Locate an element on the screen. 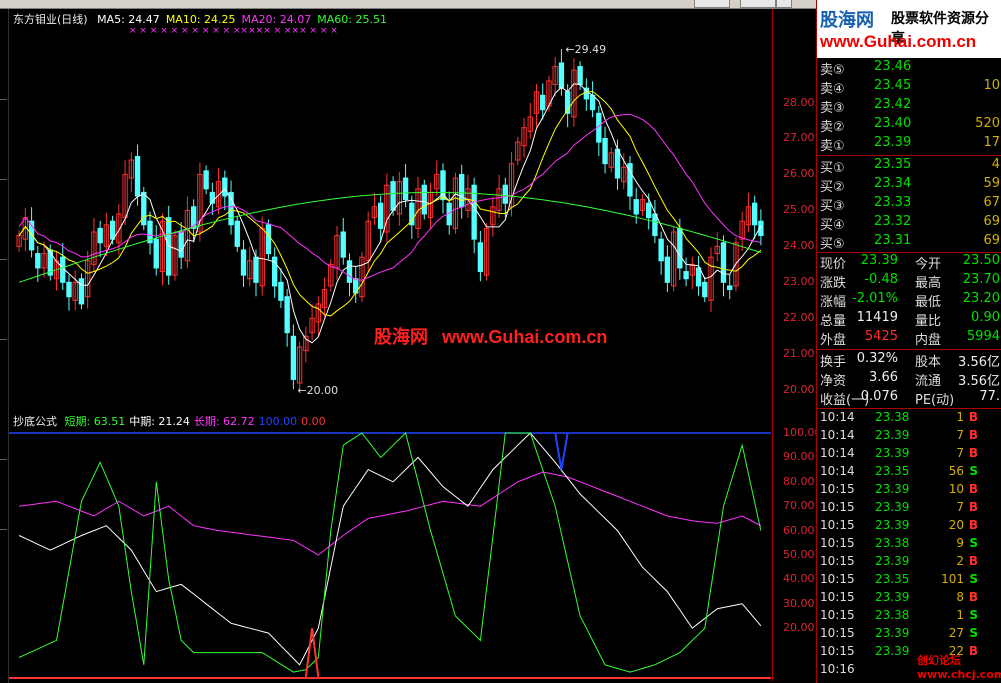  bid-row: 买② 23.34 59 is located at coordinates (909, 185).